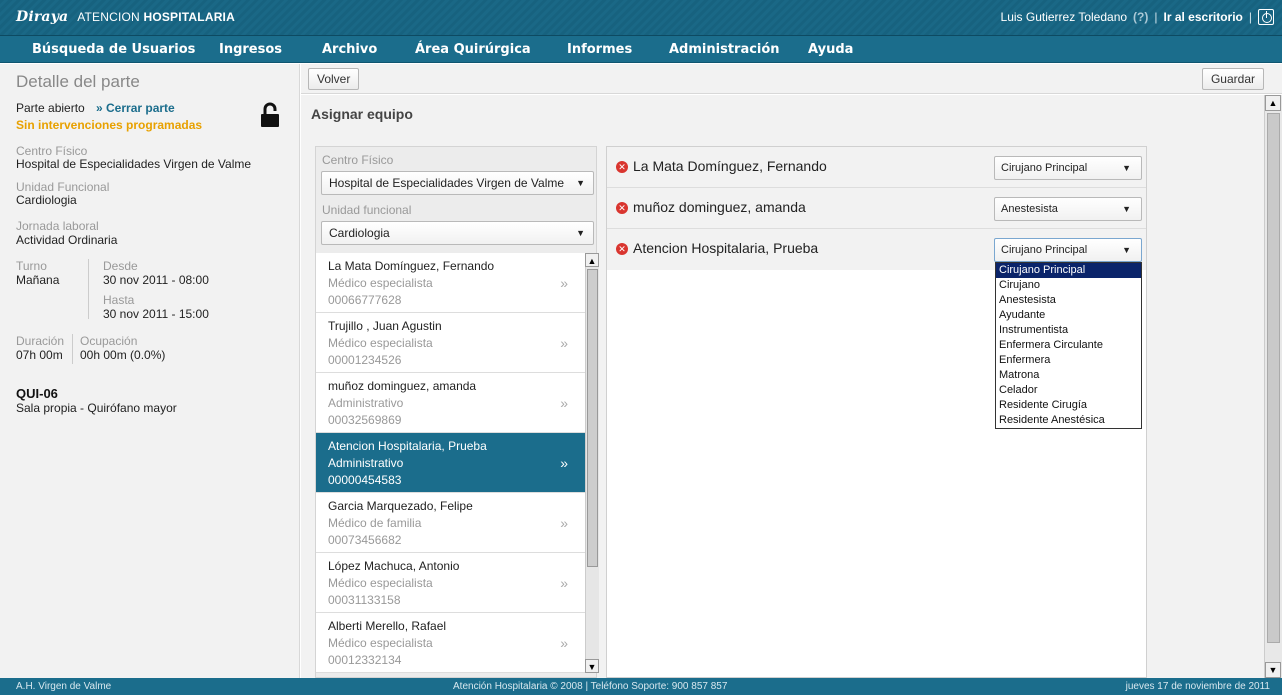 This screenshot has height=695, width=1282. What do you see at coordinates (1068, 375) in the screenshot?
I see `role-option: Matrona` at bounding box center [1068, 375].